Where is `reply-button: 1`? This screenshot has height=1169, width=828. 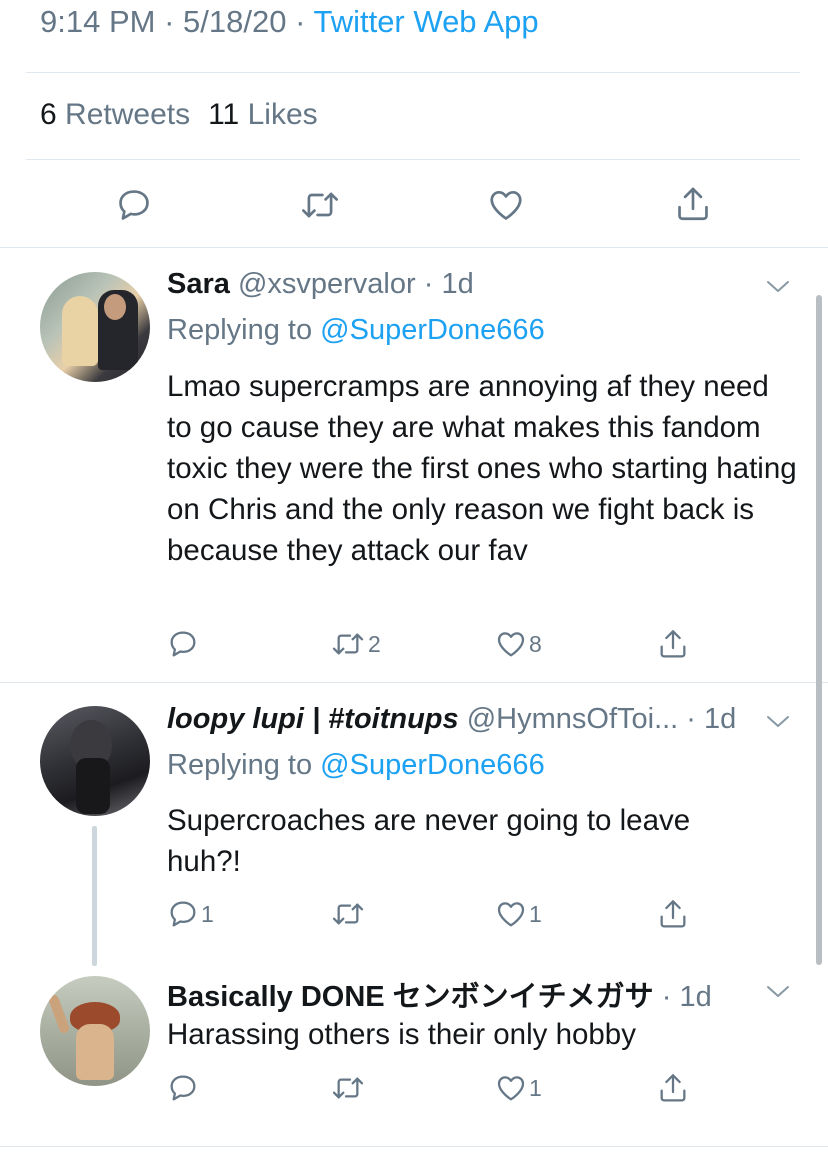
reply-button: 1 is located at coordinates (190, 914).